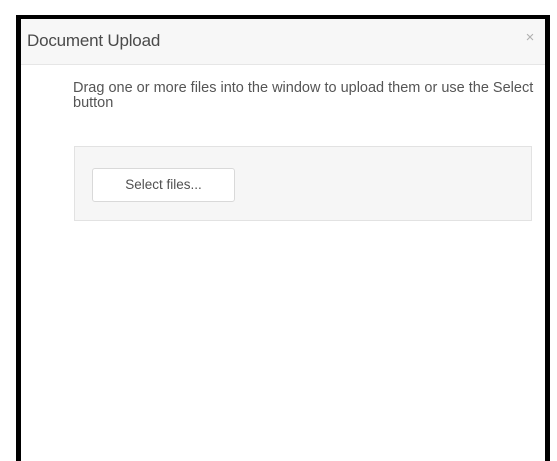 The image size is (557, 461). I want to click on dialog-titlebar: Document Upload ×, so click(283, 42).